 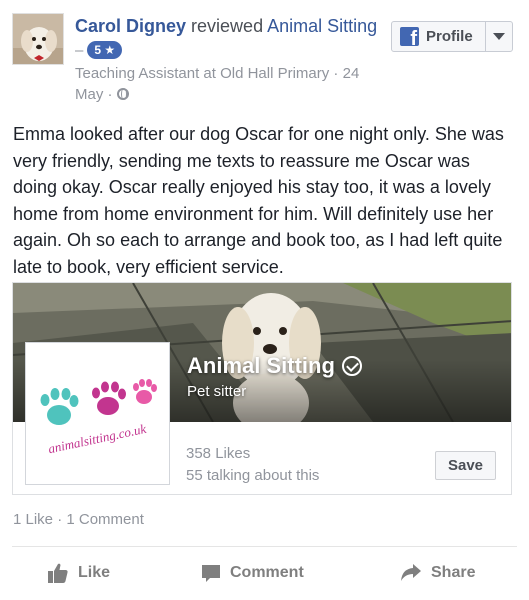 I want to click on magenta-paw-icon, so click(x=109, y=398).